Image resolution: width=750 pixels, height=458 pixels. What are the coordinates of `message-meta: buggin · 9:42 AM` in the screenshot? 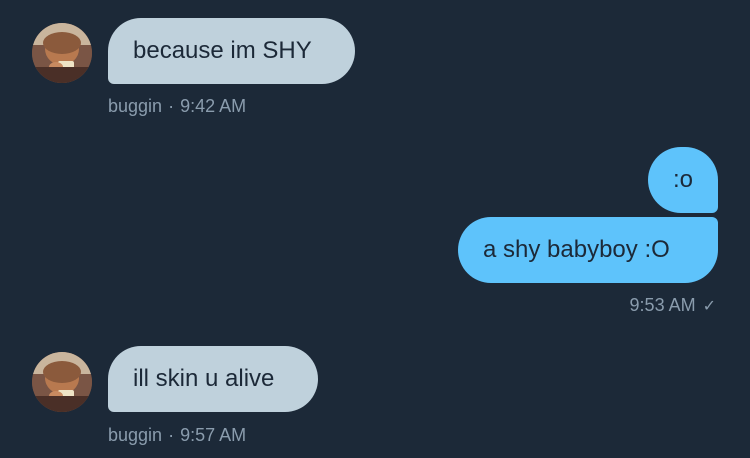 It's located at (177, 106).